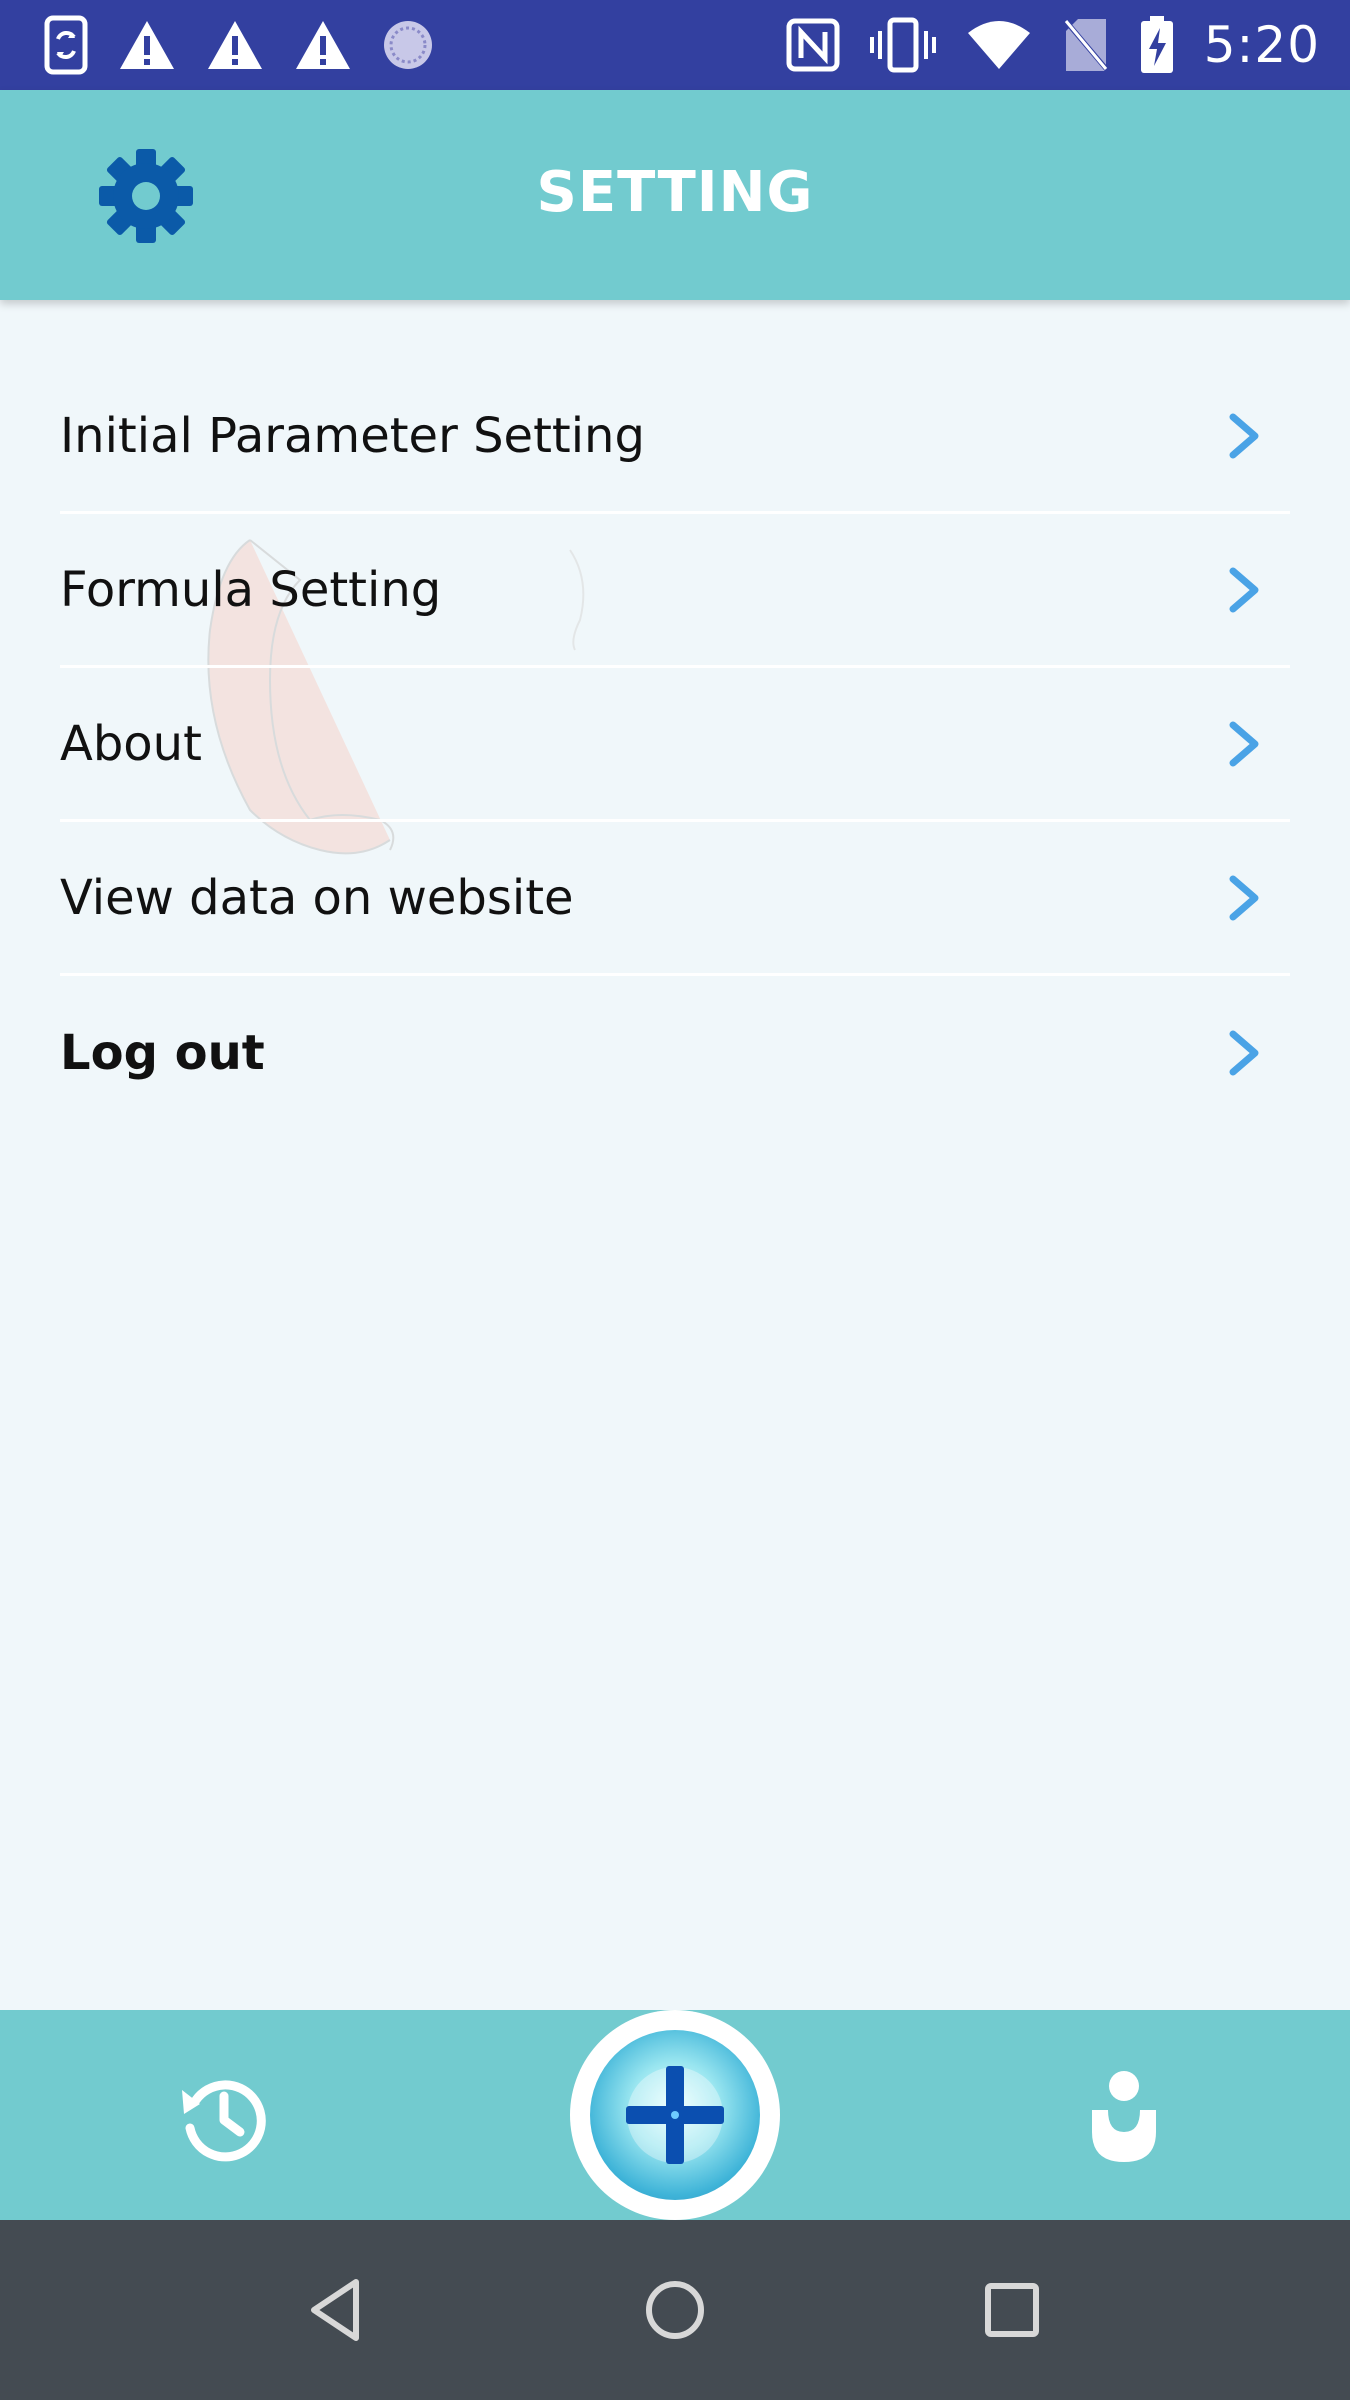 The height and width of the screenshot is (2400, 1350). I want to click on app-header: SETTING, so click(675, 195).